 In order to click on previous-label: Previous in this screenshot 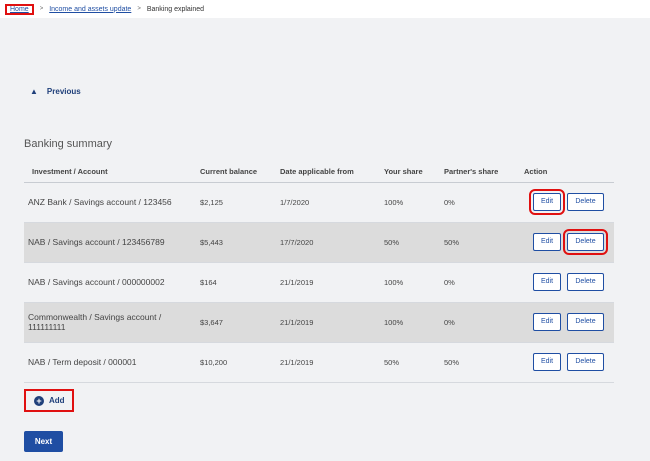, I will do `click(63, 91)`.